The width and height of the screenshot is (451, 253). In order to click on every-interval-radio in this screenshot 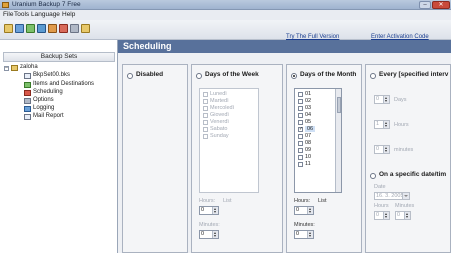, I will do `click(373, 76)`.